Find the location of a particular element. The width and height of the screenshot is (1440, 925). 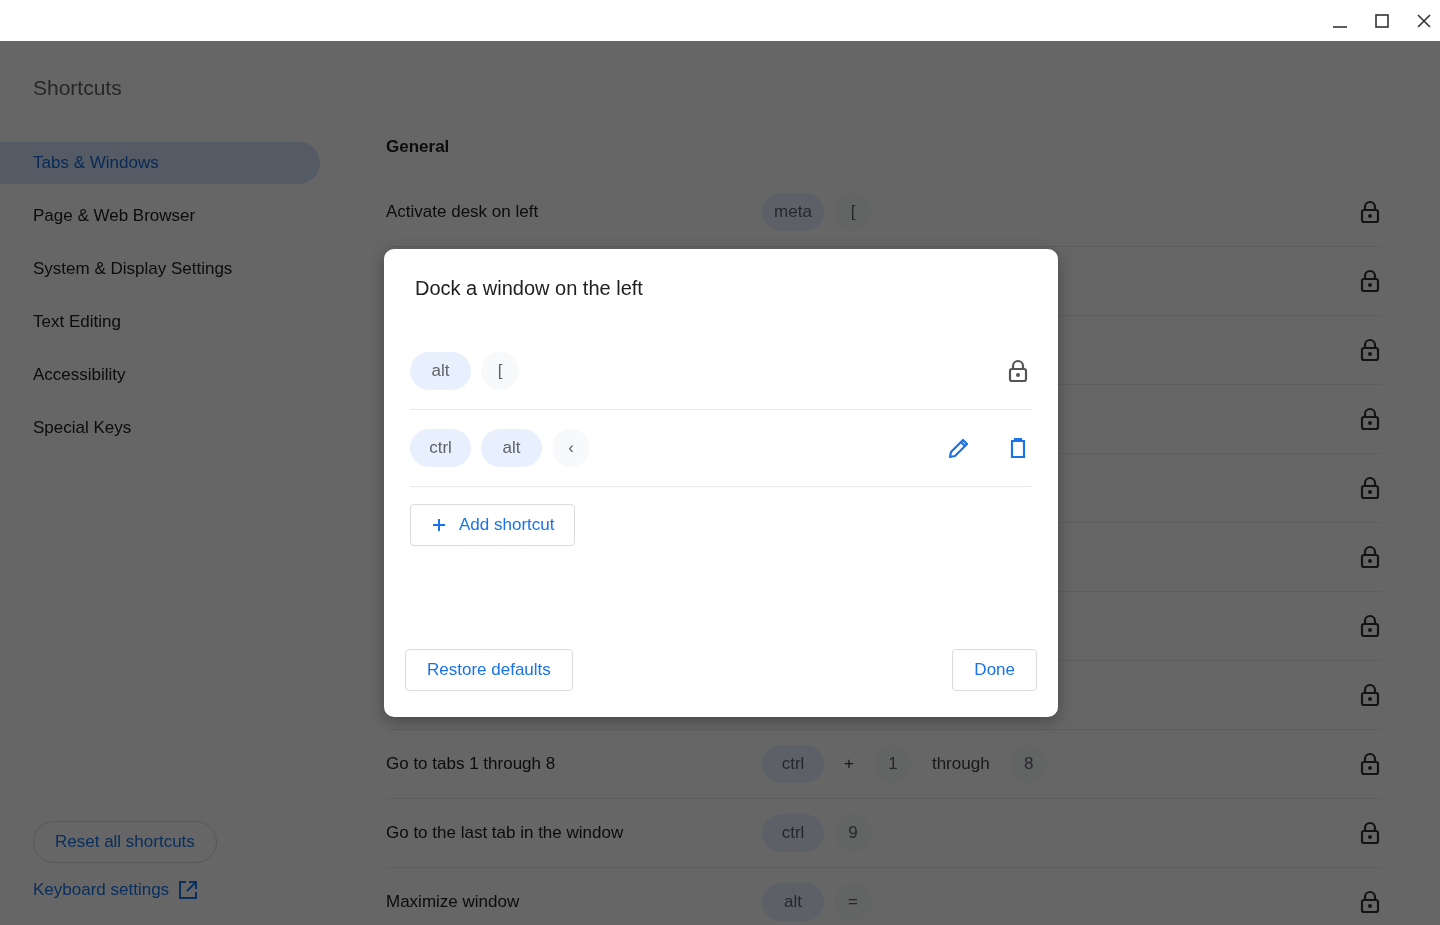

close-icon is located at coordinates (1424, 20).